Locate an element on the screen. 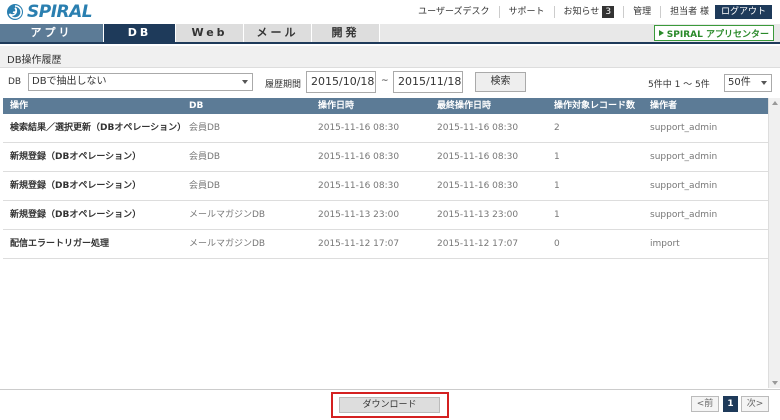 The image size is (780, 420). tab-web: Web is located at coordinates (210, 33).